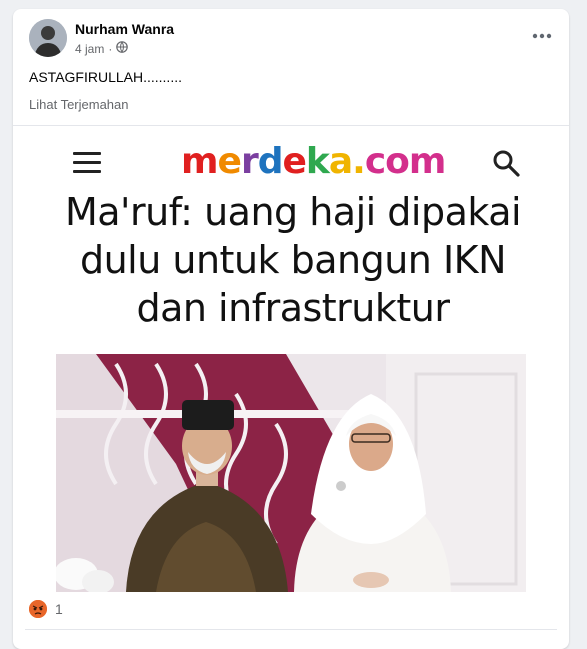 Image resolution: width=587 pixels, height=649 pixels. I want to click on site-logo: merdeka.com, so click(313, 161).